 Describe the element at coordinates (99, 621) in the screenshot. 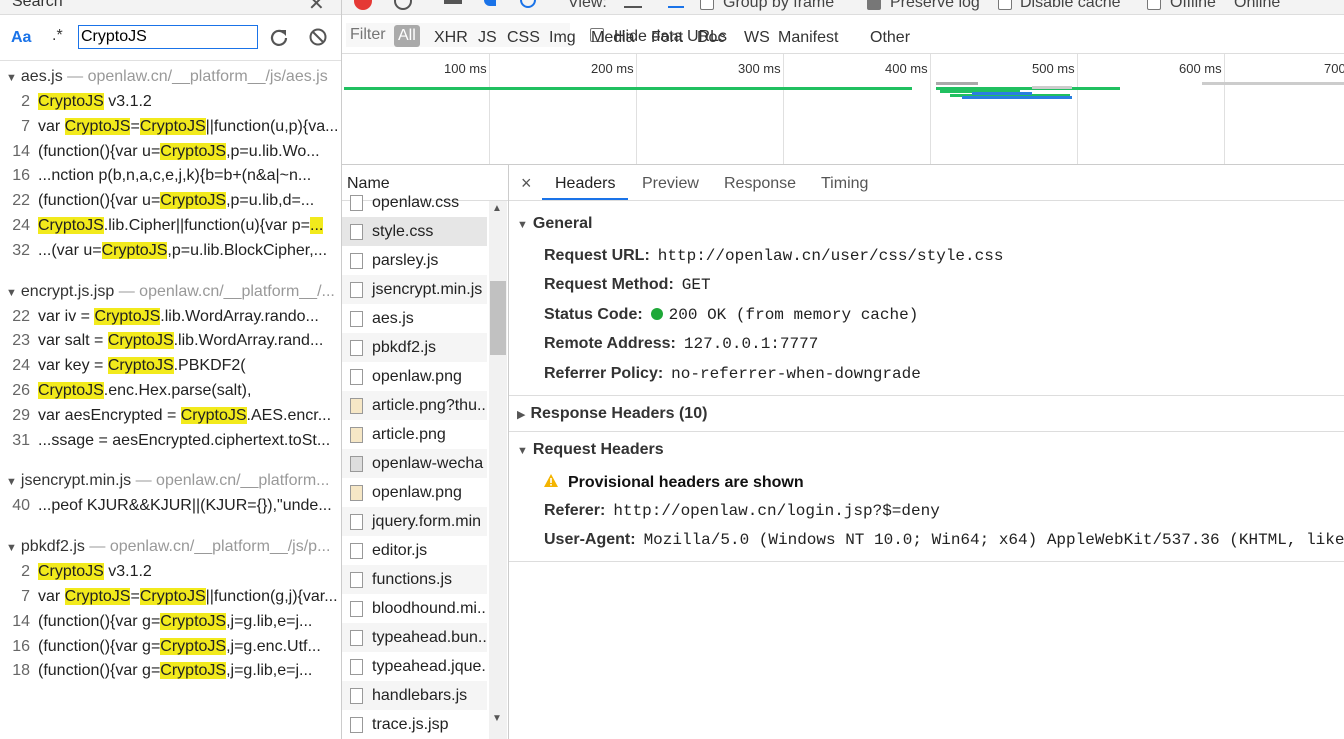

I see `line-text: (function(){var g=` at that location.